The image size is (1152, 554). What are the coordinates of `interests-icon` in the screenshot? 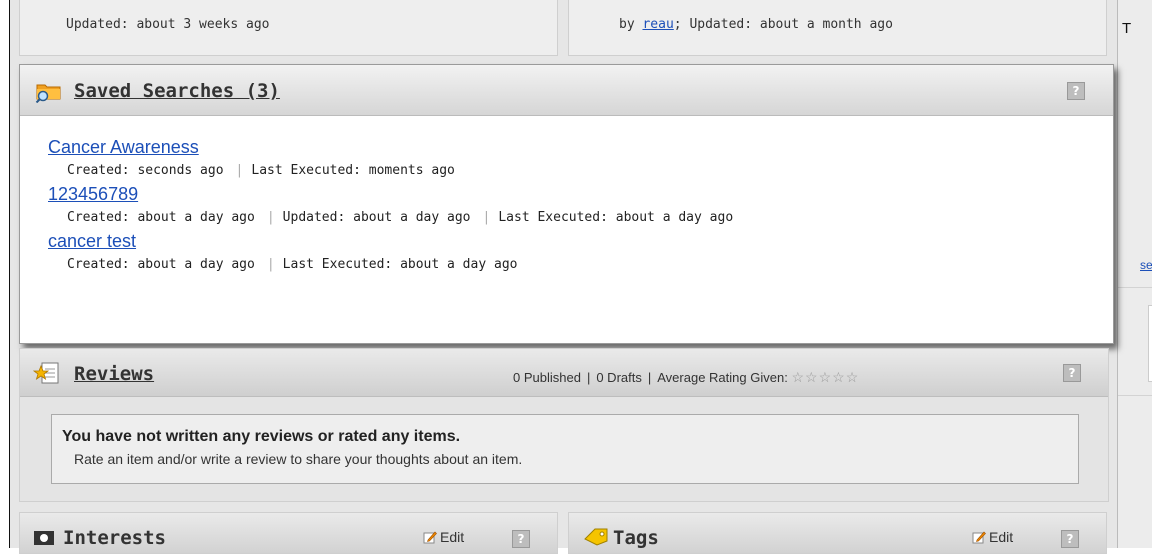 It's located at (44, 538).